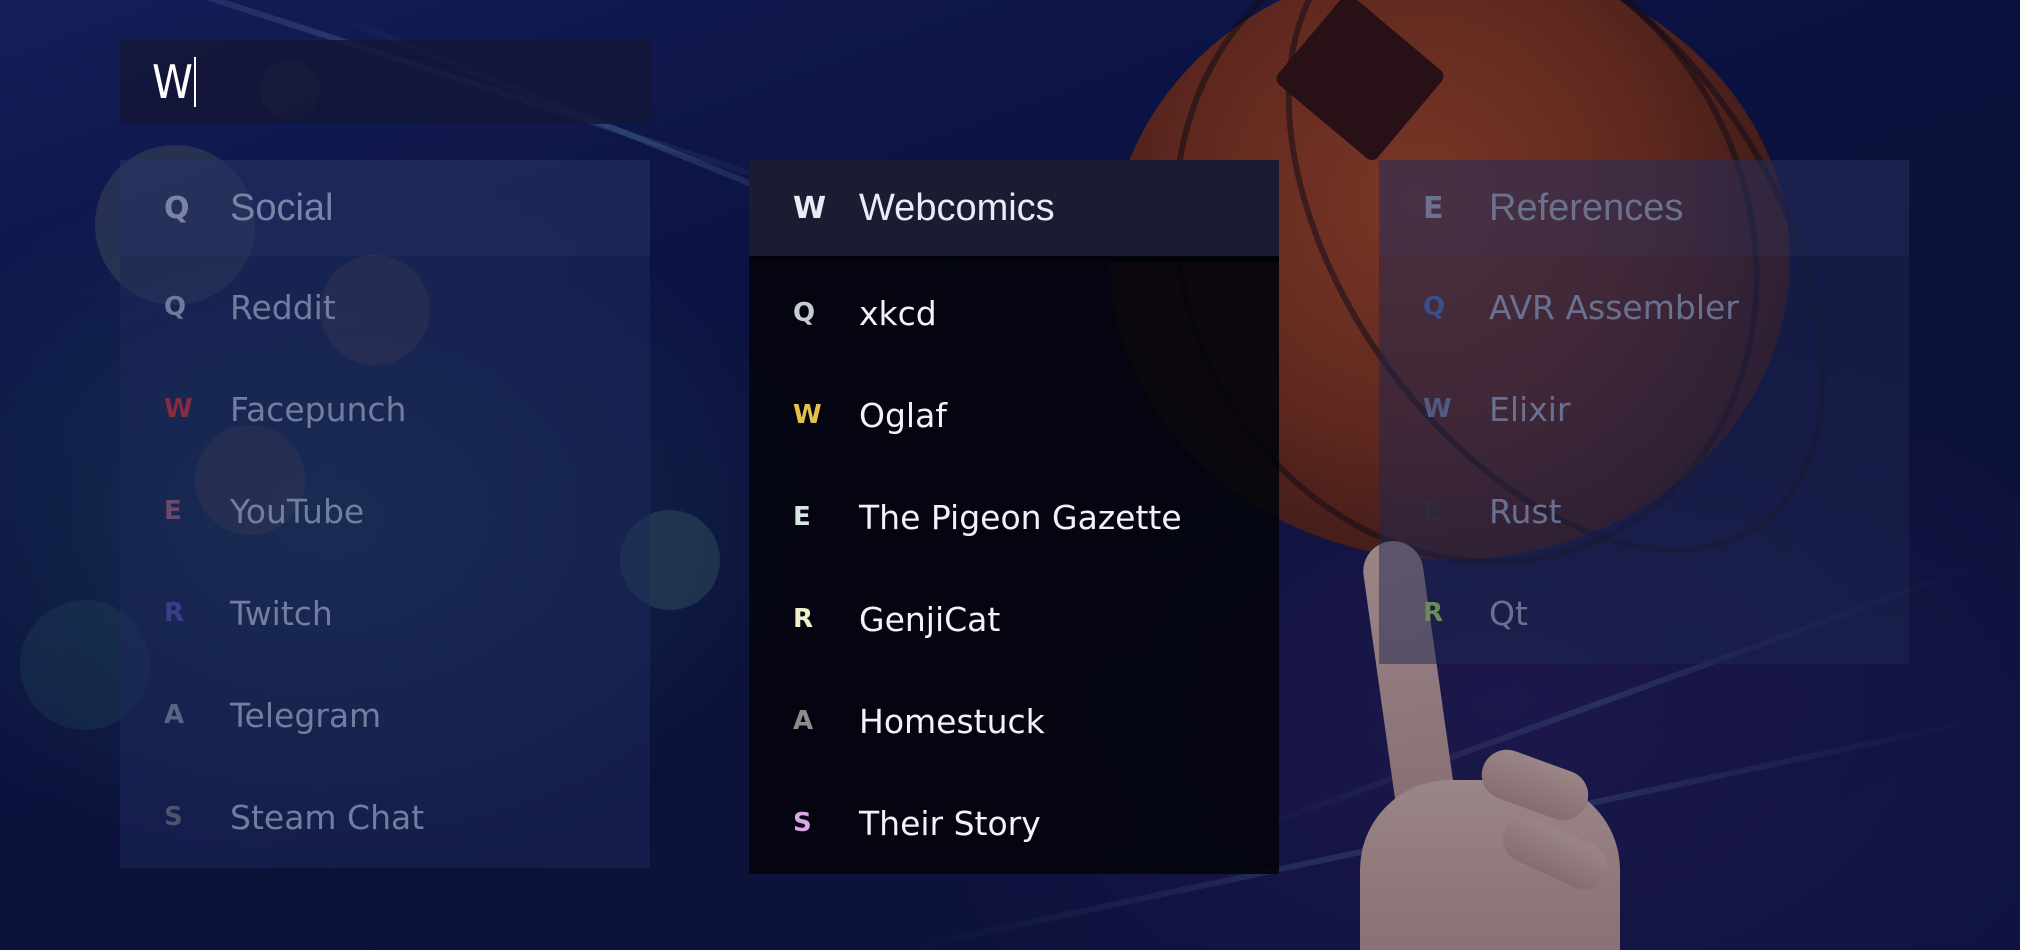 This screenshot has height=950, width=2020. I want to click on list-item: W Facepunch, so click(385, 409).